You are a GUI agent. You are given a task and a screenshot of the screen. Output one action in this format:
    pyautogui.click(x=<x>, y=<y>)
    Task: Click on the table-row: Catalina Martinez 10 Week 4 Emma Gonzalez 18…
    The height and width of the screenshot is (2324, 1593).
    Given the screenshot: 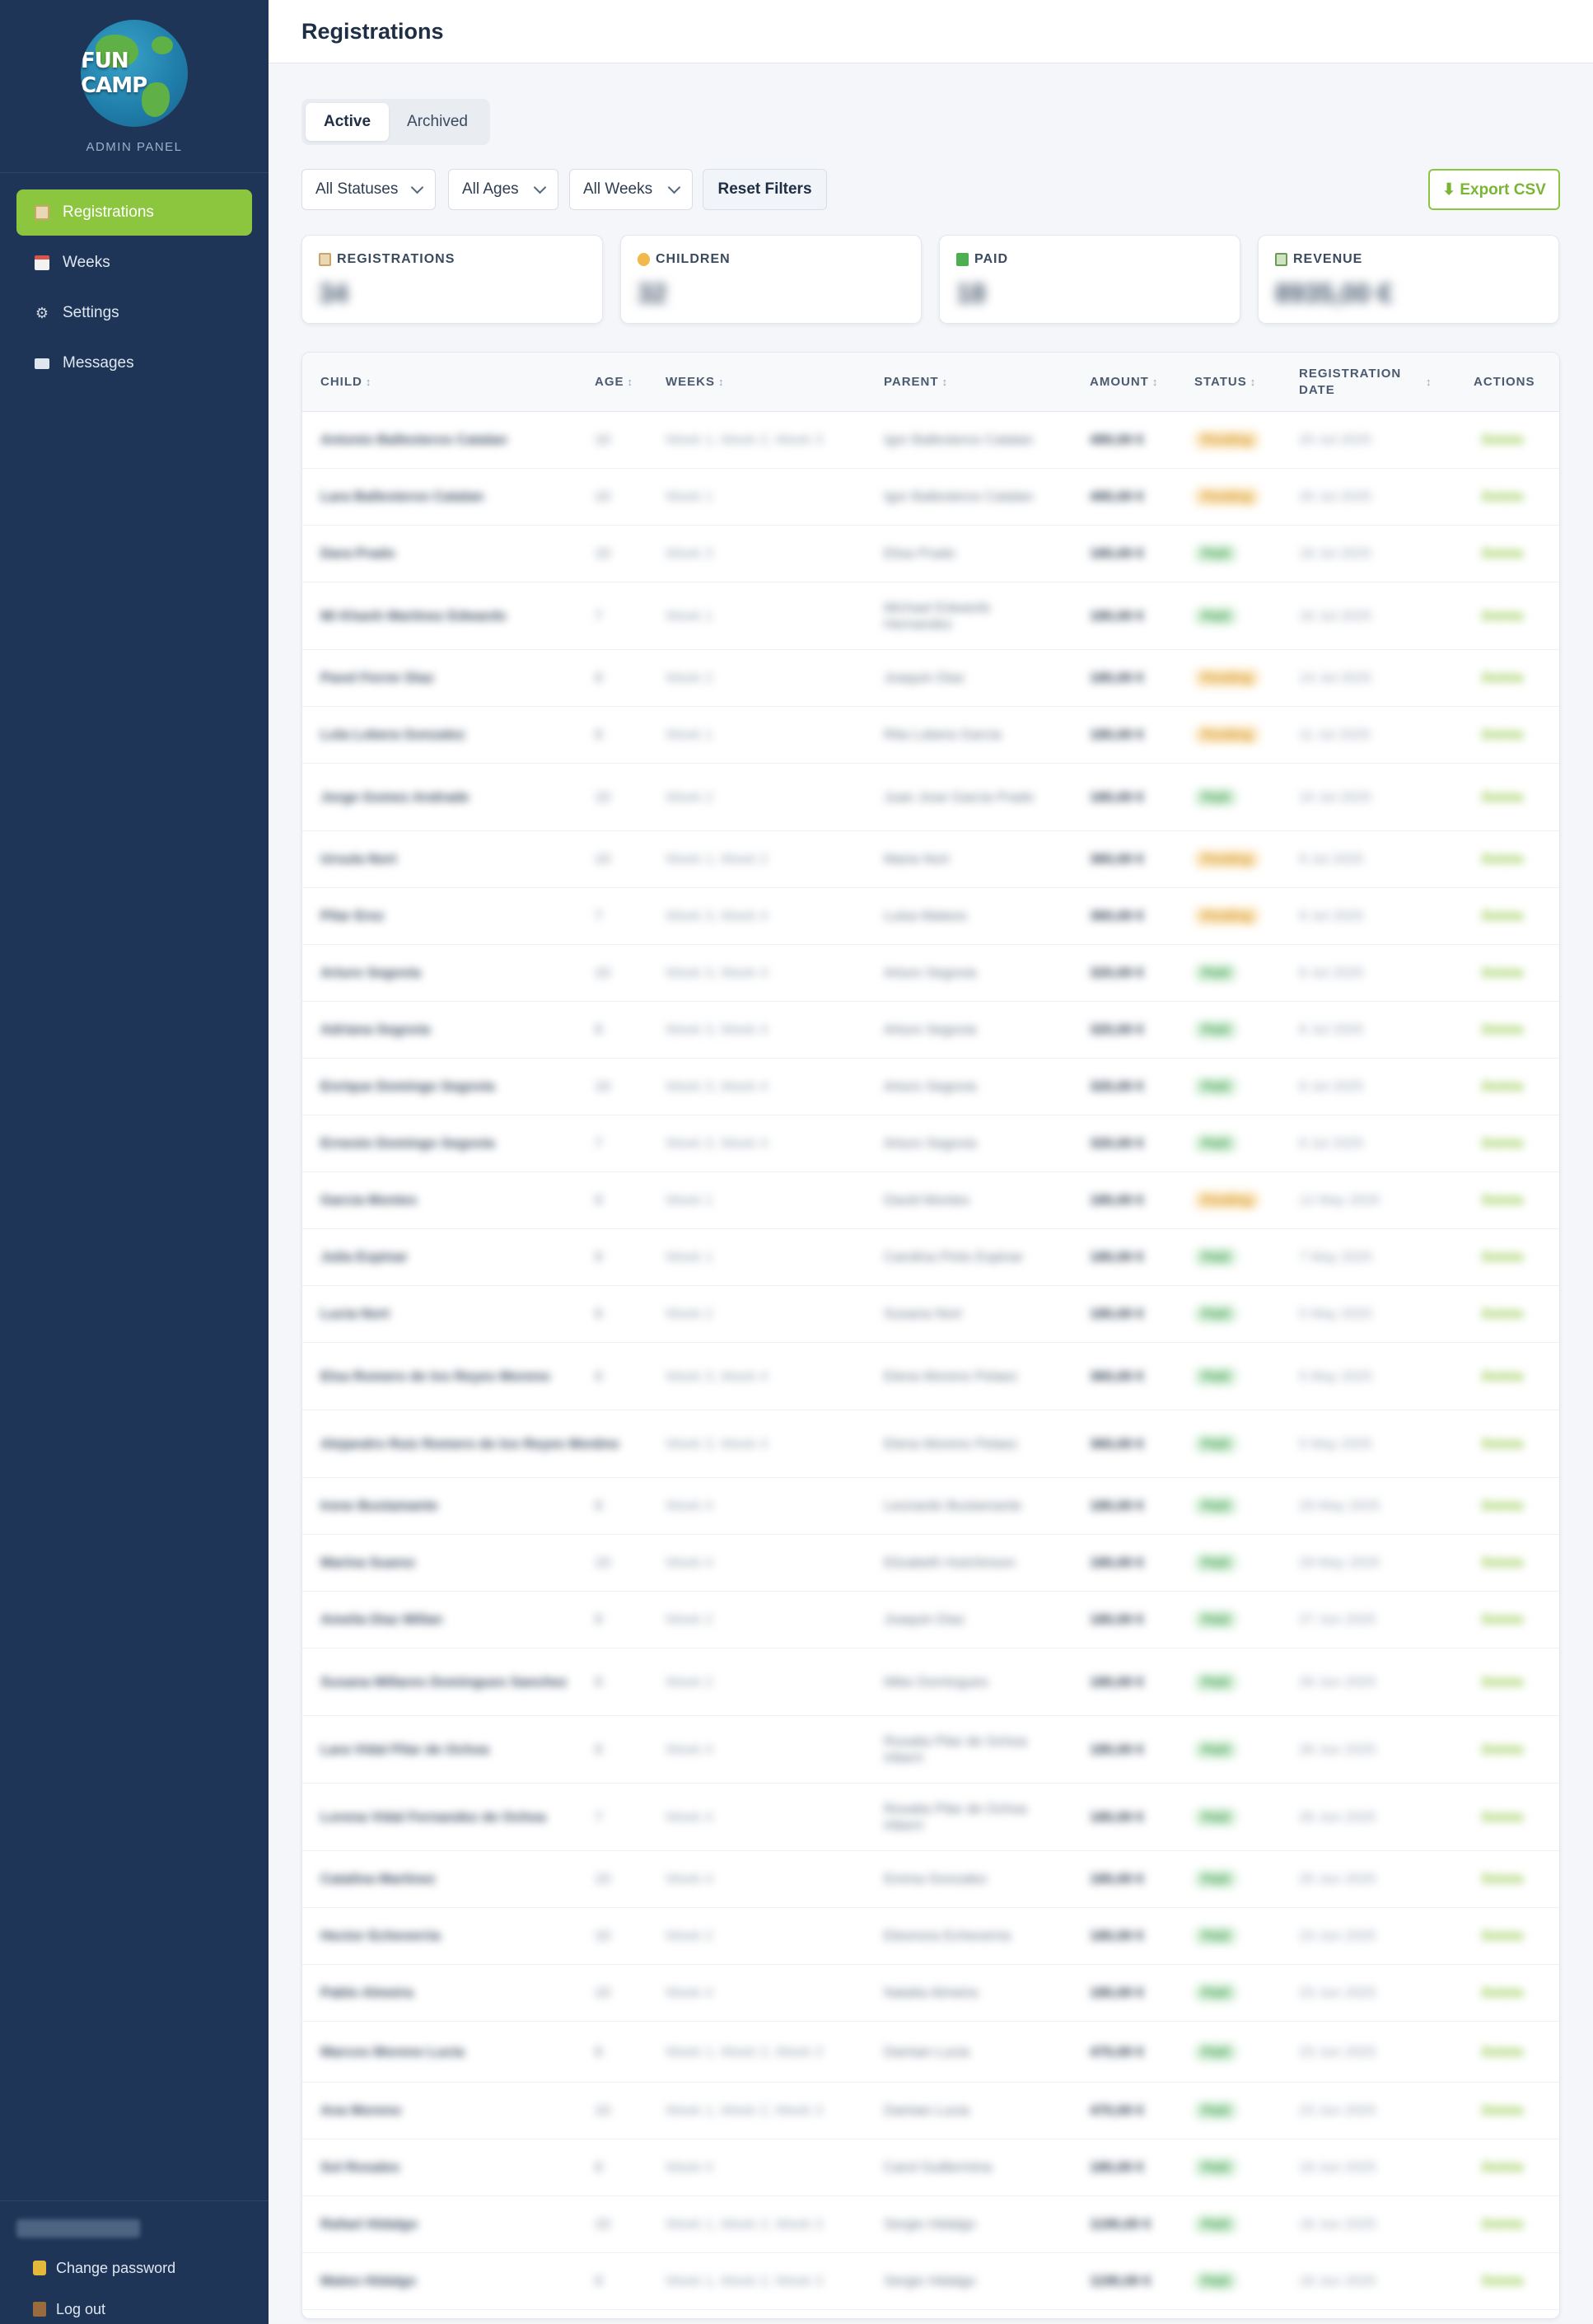 What is the action you would take?
    pyautogui.click(x=930, y=1879)
    